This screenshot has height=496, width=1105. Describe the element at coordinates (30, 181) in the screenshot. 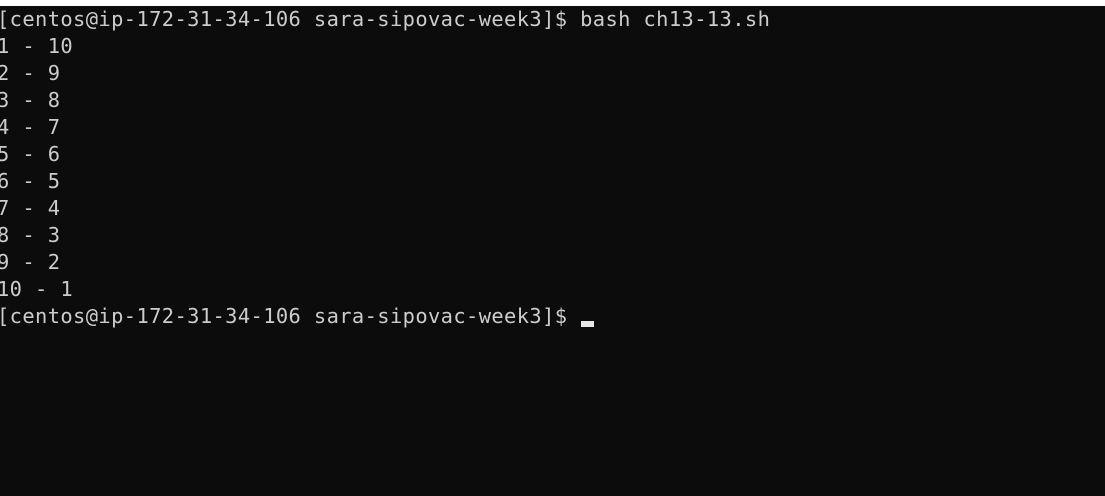

I see `output-line: 6 - 5` at that location.